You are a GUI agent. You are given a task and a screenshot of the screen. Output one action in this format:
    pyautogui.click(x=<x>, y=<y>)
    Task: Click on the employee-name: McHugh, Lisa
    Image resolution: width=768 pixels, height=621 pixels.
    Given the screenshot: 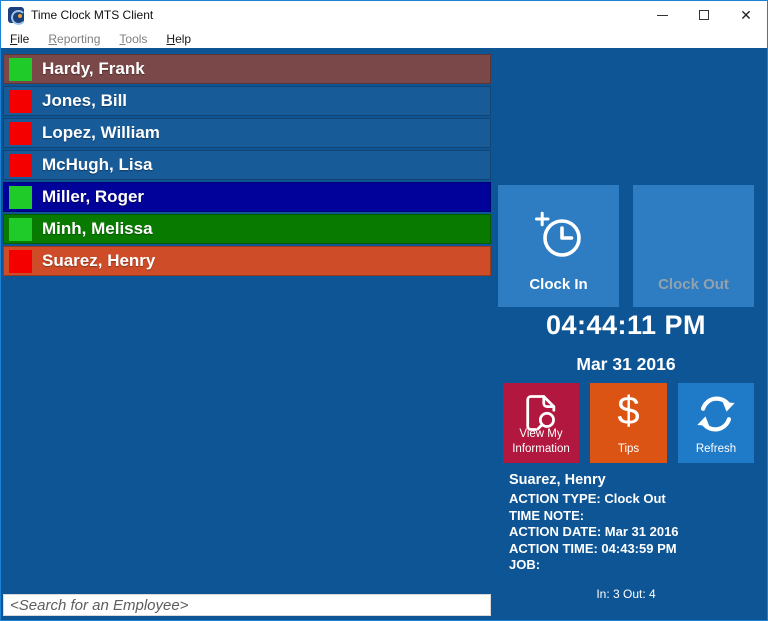 What is the action you would take?
    pyautogui.click(x=97, y=164)
    